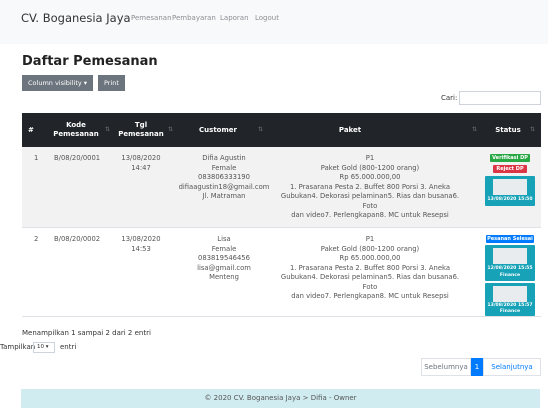 This screenshot has width=548, height=408. What do you see at coordinates (510, 239) in the screenshot?
I see `order-complete-badge: Pesanan Selesai` at bounding box center [510, 239].